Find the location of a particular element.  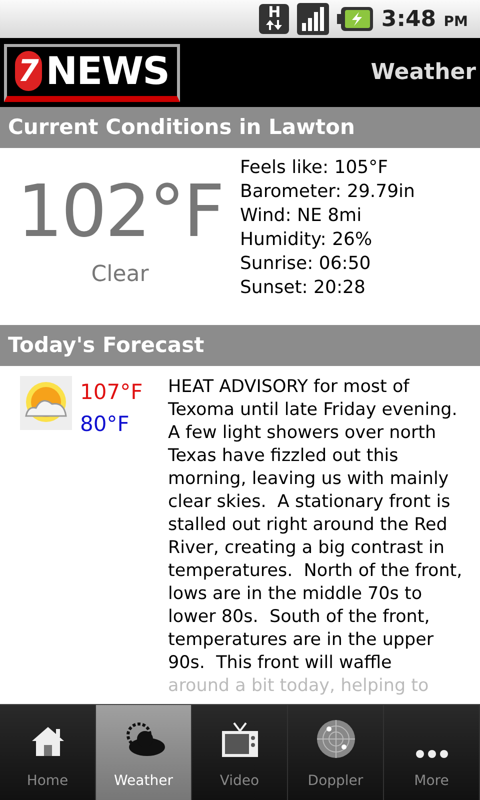

condition-detail: Wind: NE 8mi is located at coordinates (301, 216).